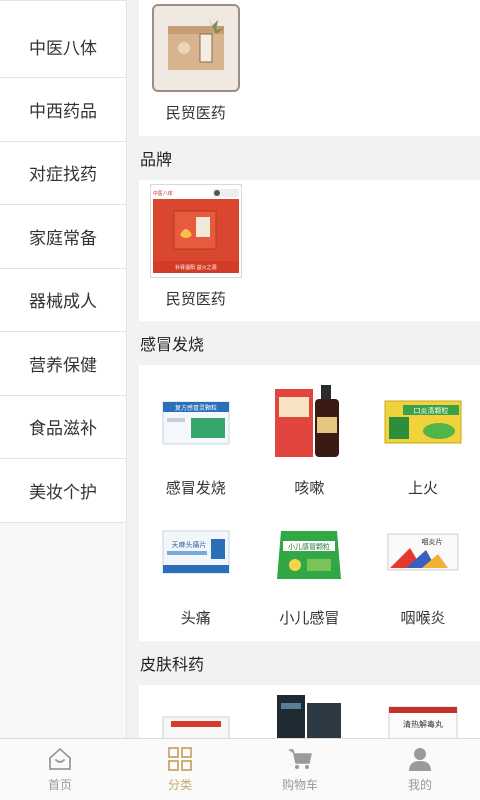 This screenshot has height=800, width=480. What do you see at coordinates (419, 785) in the screenshot?
I see `tab-label-profile: 我的` at bounding box center [419, 785].